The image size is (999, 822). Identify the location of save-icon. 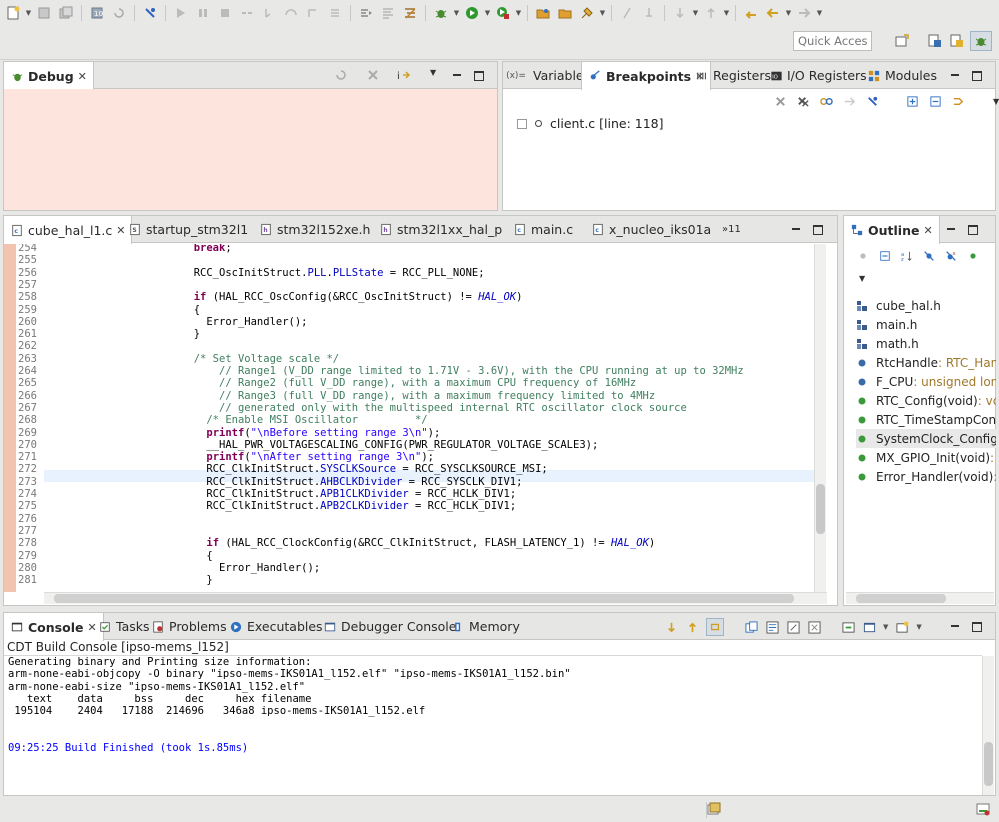
(44, 13).